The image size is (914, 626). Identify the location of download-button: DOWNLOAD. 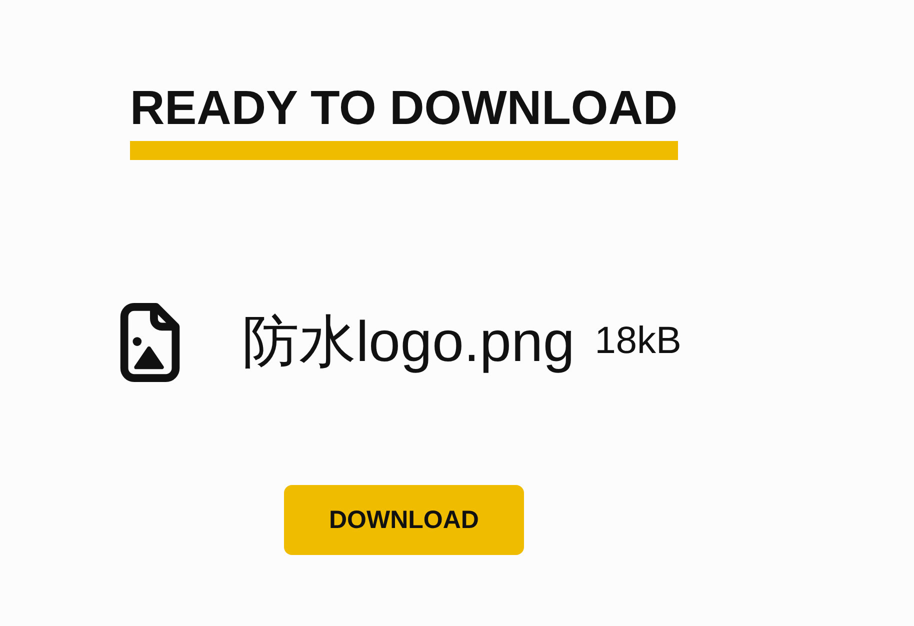
(404, 520).